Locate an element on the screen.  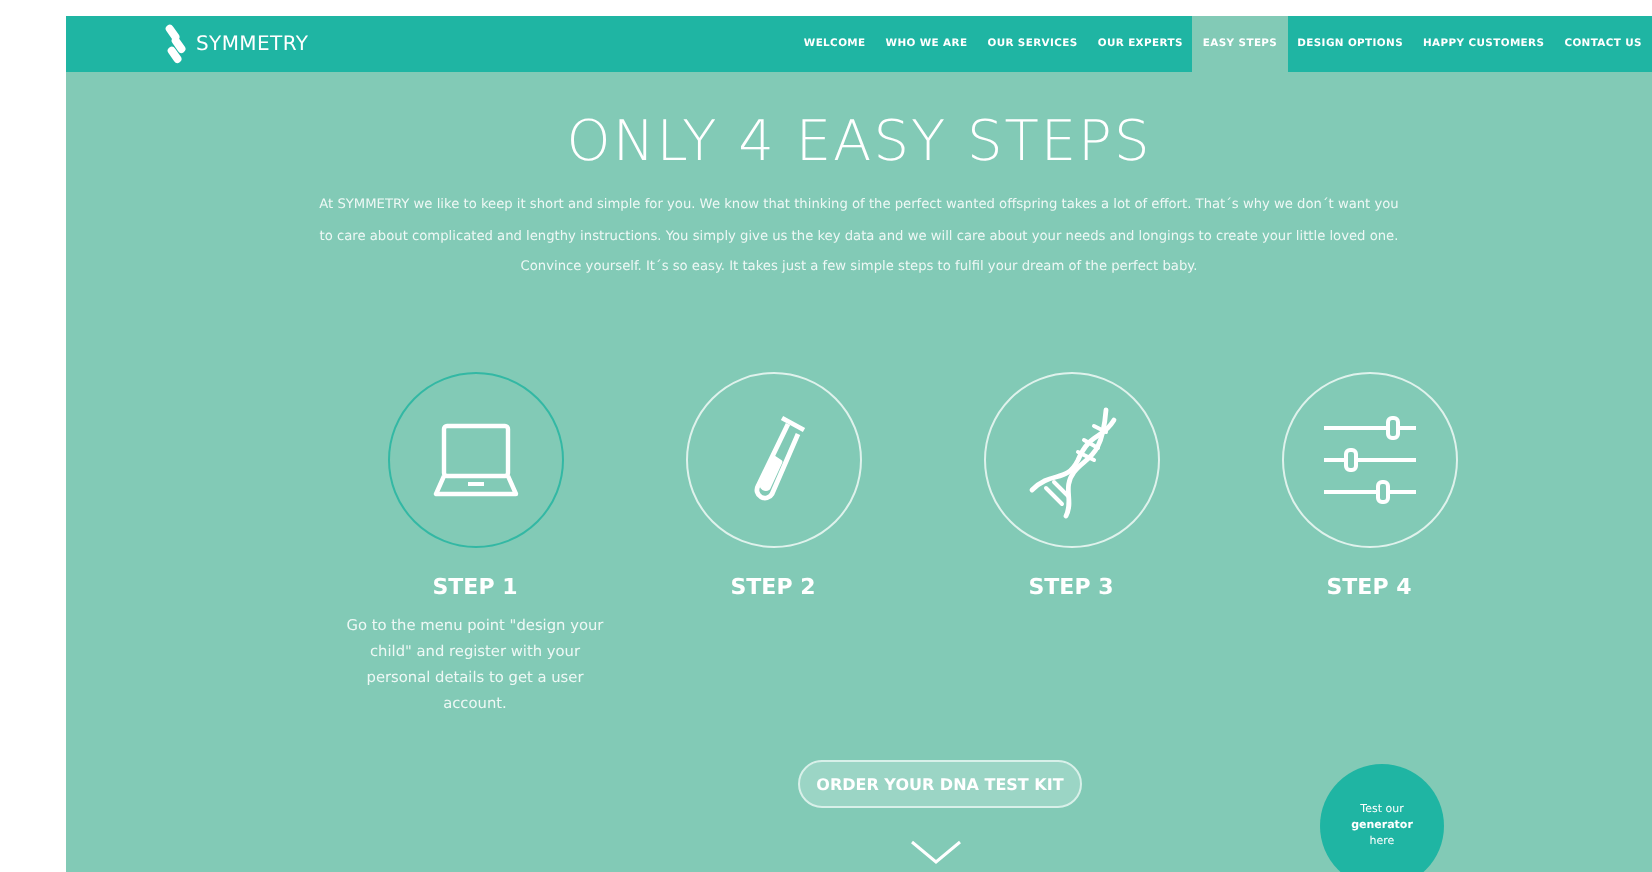
logo-icon is located at coordinates (176, 44).